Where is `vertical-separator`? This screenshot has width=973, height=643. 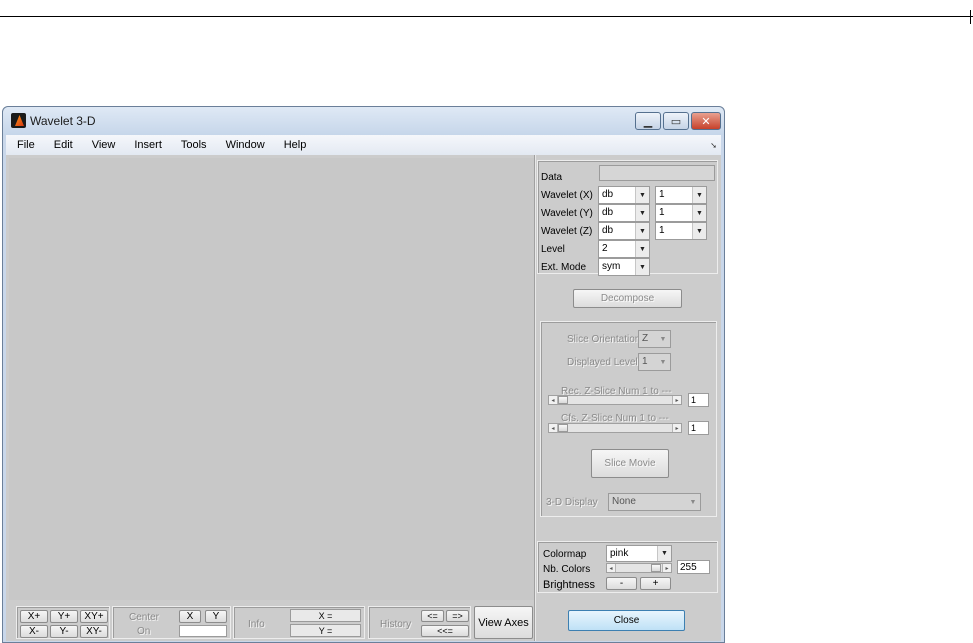 vertical-separator is located at coordinates (535, 398).